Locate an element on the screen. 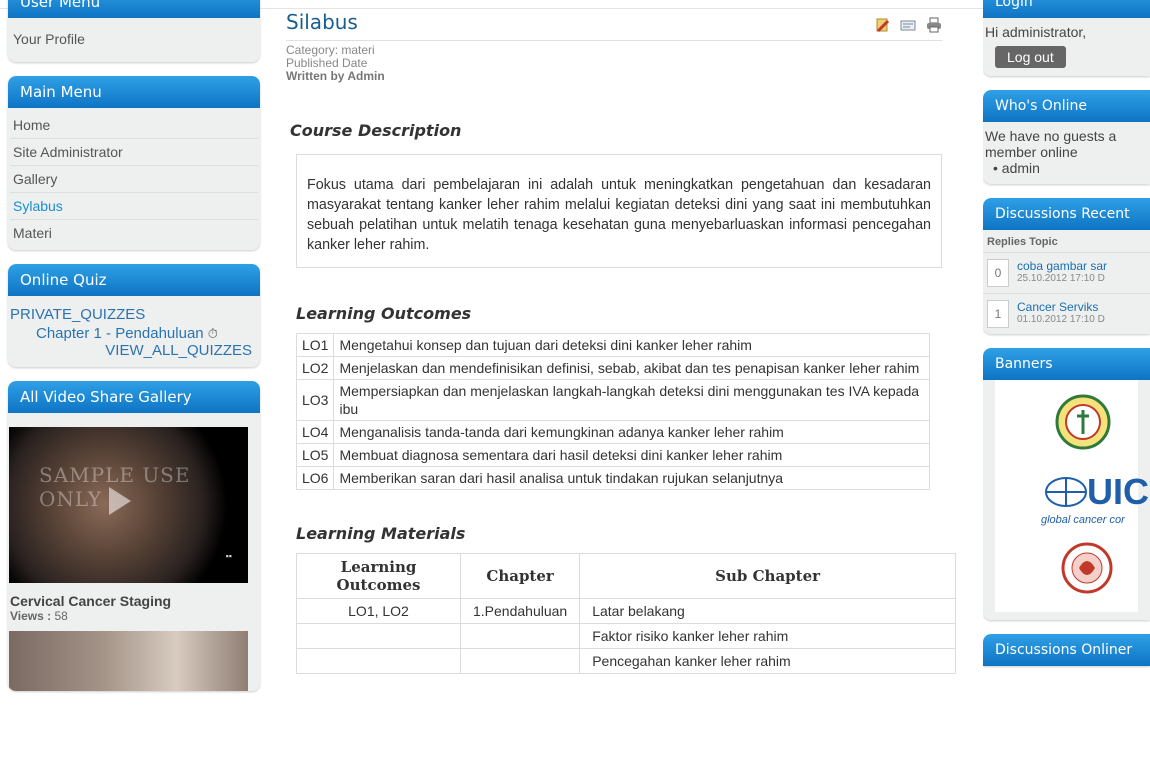 The width and height of the screenshot is (1150, 767). lo-code: LO2 is located at coordinates (315, 368).